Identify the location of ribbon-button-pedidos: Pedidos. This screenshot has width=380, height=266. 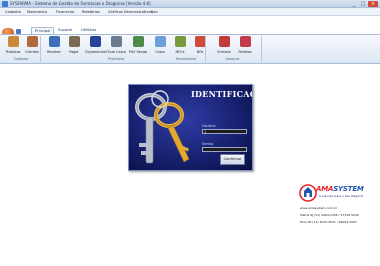
(245, 46).